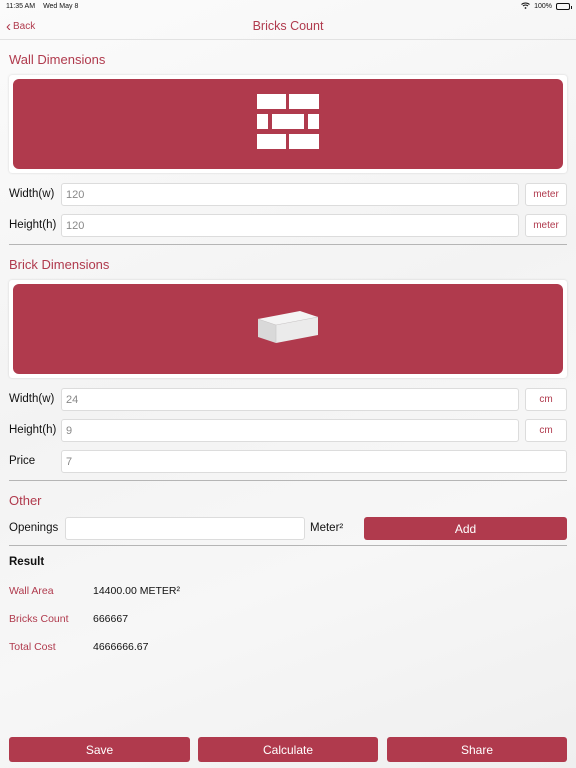 The height and width of the screenshot is (768, 576). What do you see at coordinates (25, 500) in the screenshot?
I see `other-title: Other` at bounding box center [25, 500].